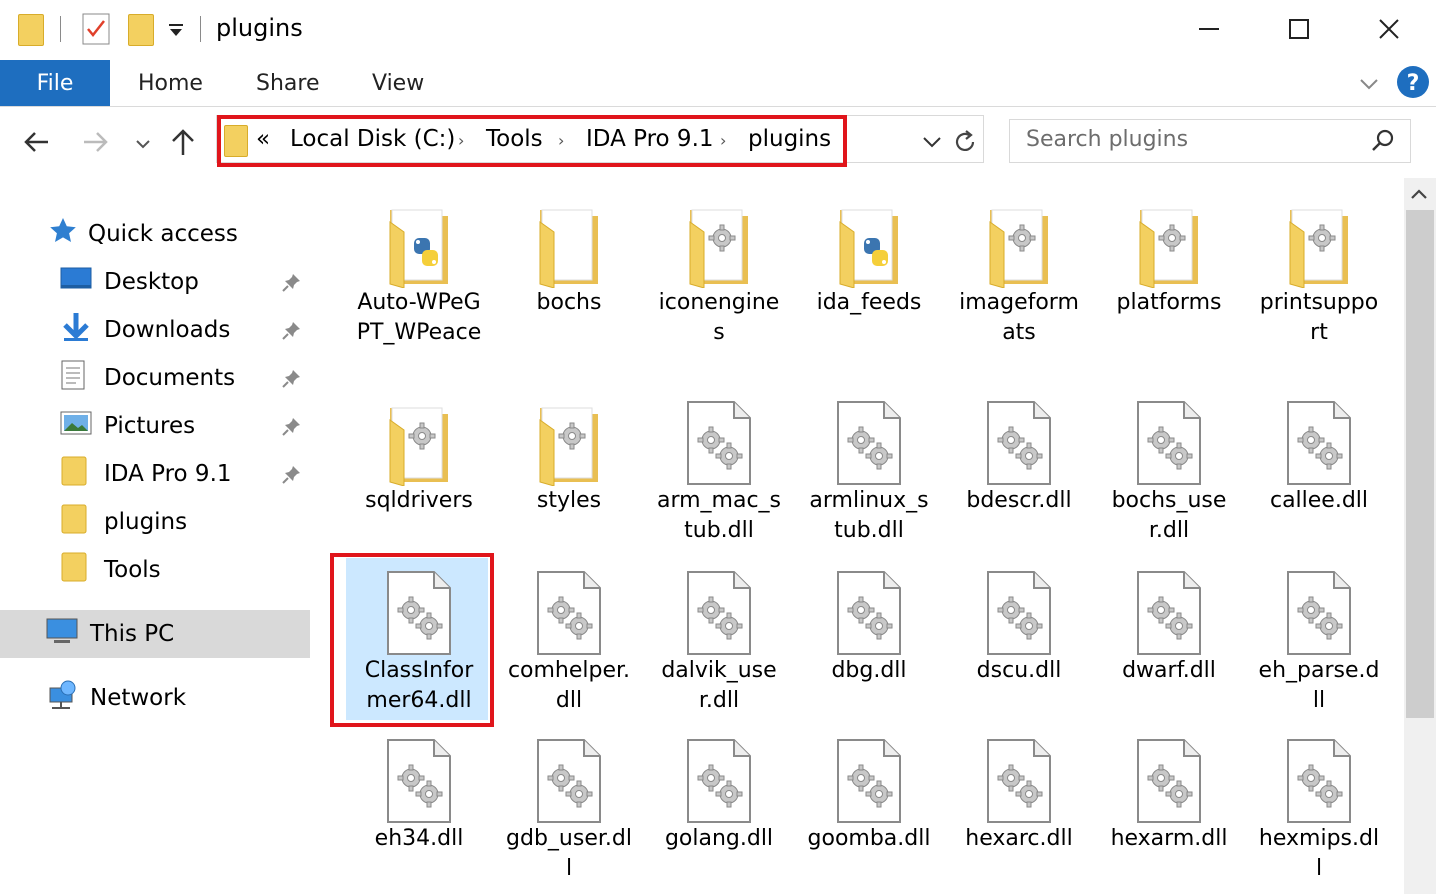 Image resolution: width=1436 pixels, height=894 pixels. What do you see at coordinates (132, 634) in the screenshot?
I see `nav-label: This PC` at bounding box center [132, 634].